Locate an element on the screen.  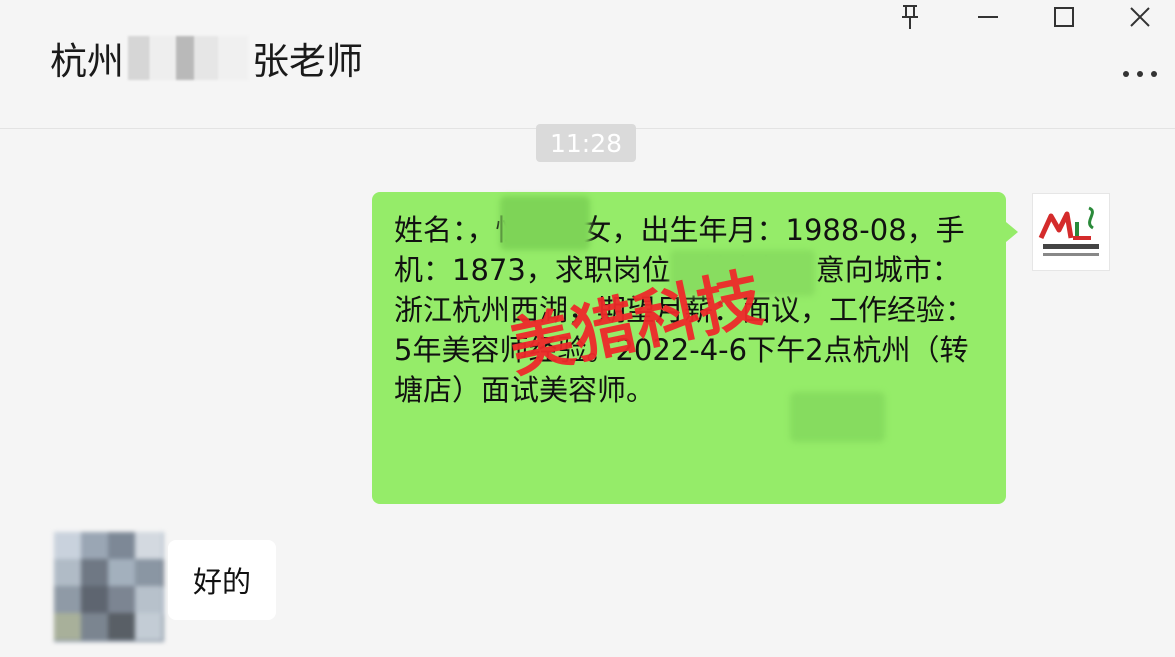
more-icon is located at coordinates (1140, 74).